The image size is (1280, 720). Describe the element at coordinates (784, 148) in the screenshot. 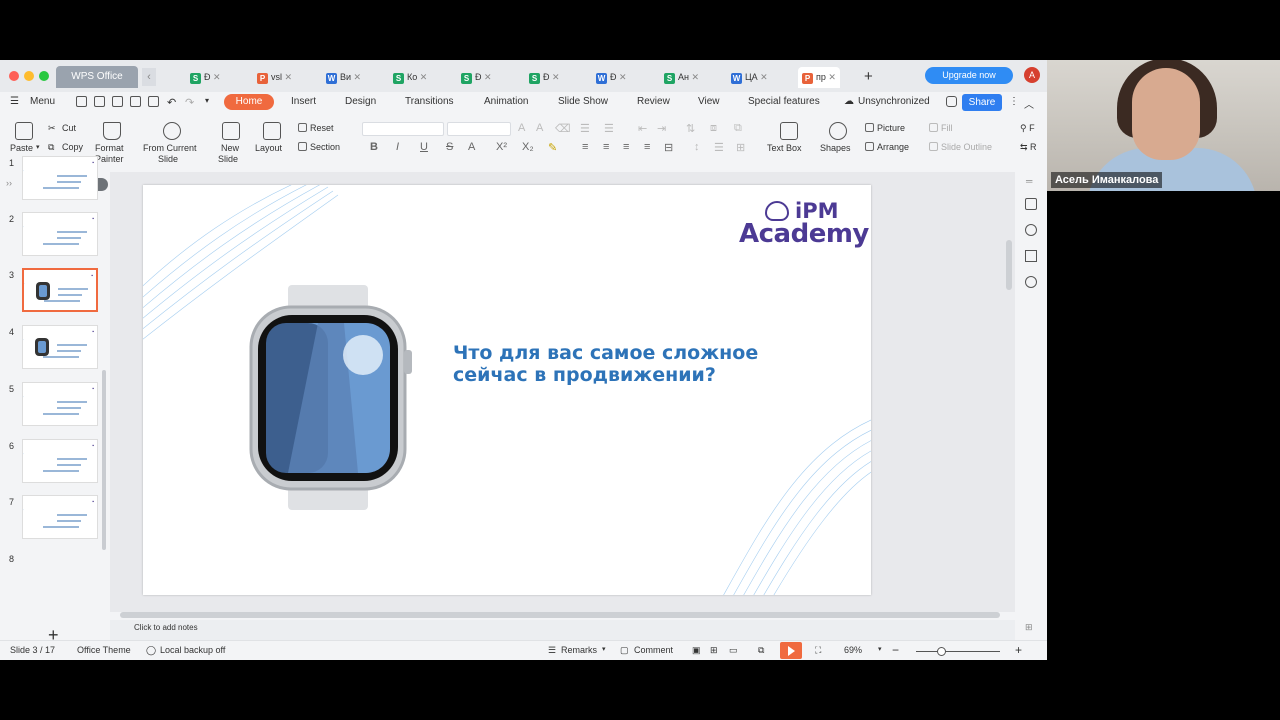

I see `text-box-button: Text Box` at that location.